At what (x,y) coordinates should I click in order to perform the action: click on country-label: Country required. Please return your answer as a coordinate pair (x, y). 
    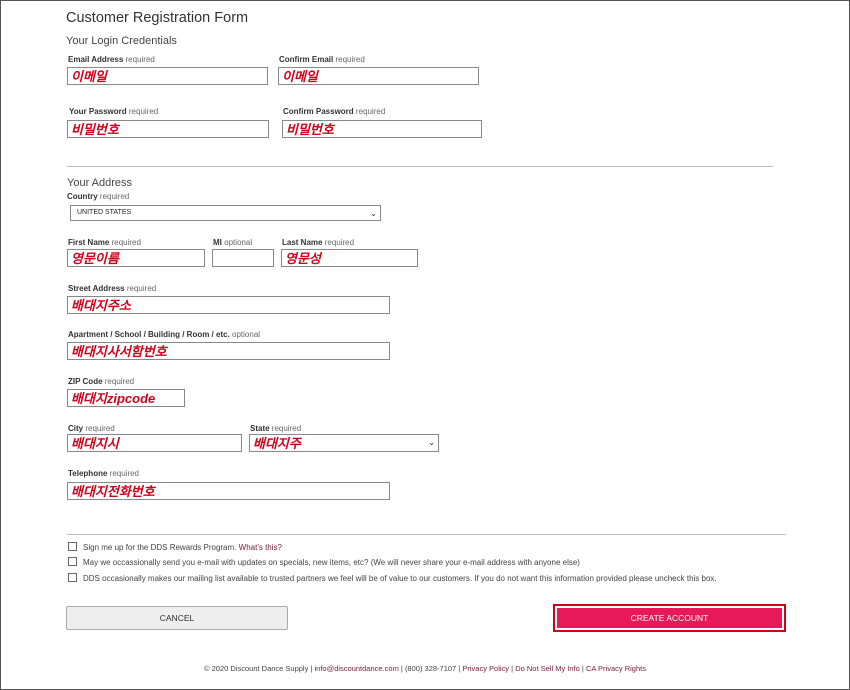
    Looking at the image, I should click on (98, 196).